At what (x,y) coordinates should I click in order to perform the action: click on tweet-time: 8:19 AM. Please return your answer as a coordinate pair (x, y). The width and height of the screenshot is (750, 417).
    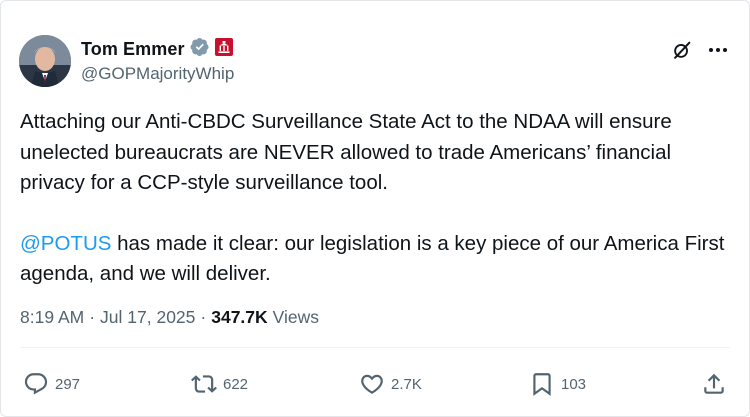
    Looking at the image, I should click on (52, 317).